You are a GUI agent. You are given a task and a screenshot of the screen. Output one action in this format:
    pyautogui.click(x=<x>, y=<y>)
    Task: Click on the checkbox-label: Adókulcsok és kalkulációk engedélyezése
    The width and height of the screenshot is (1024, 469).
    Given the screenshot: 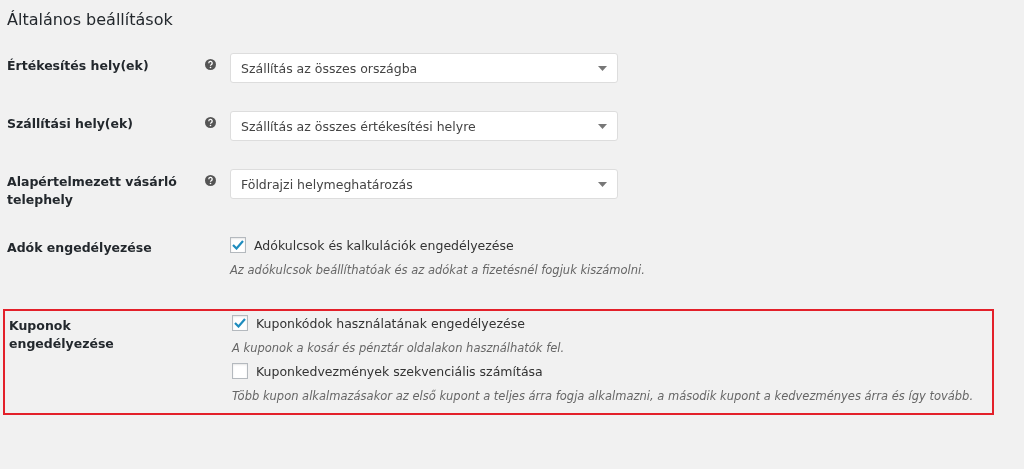 What is the action you would take?
    pyautogui.click(x=384, y=245)
    